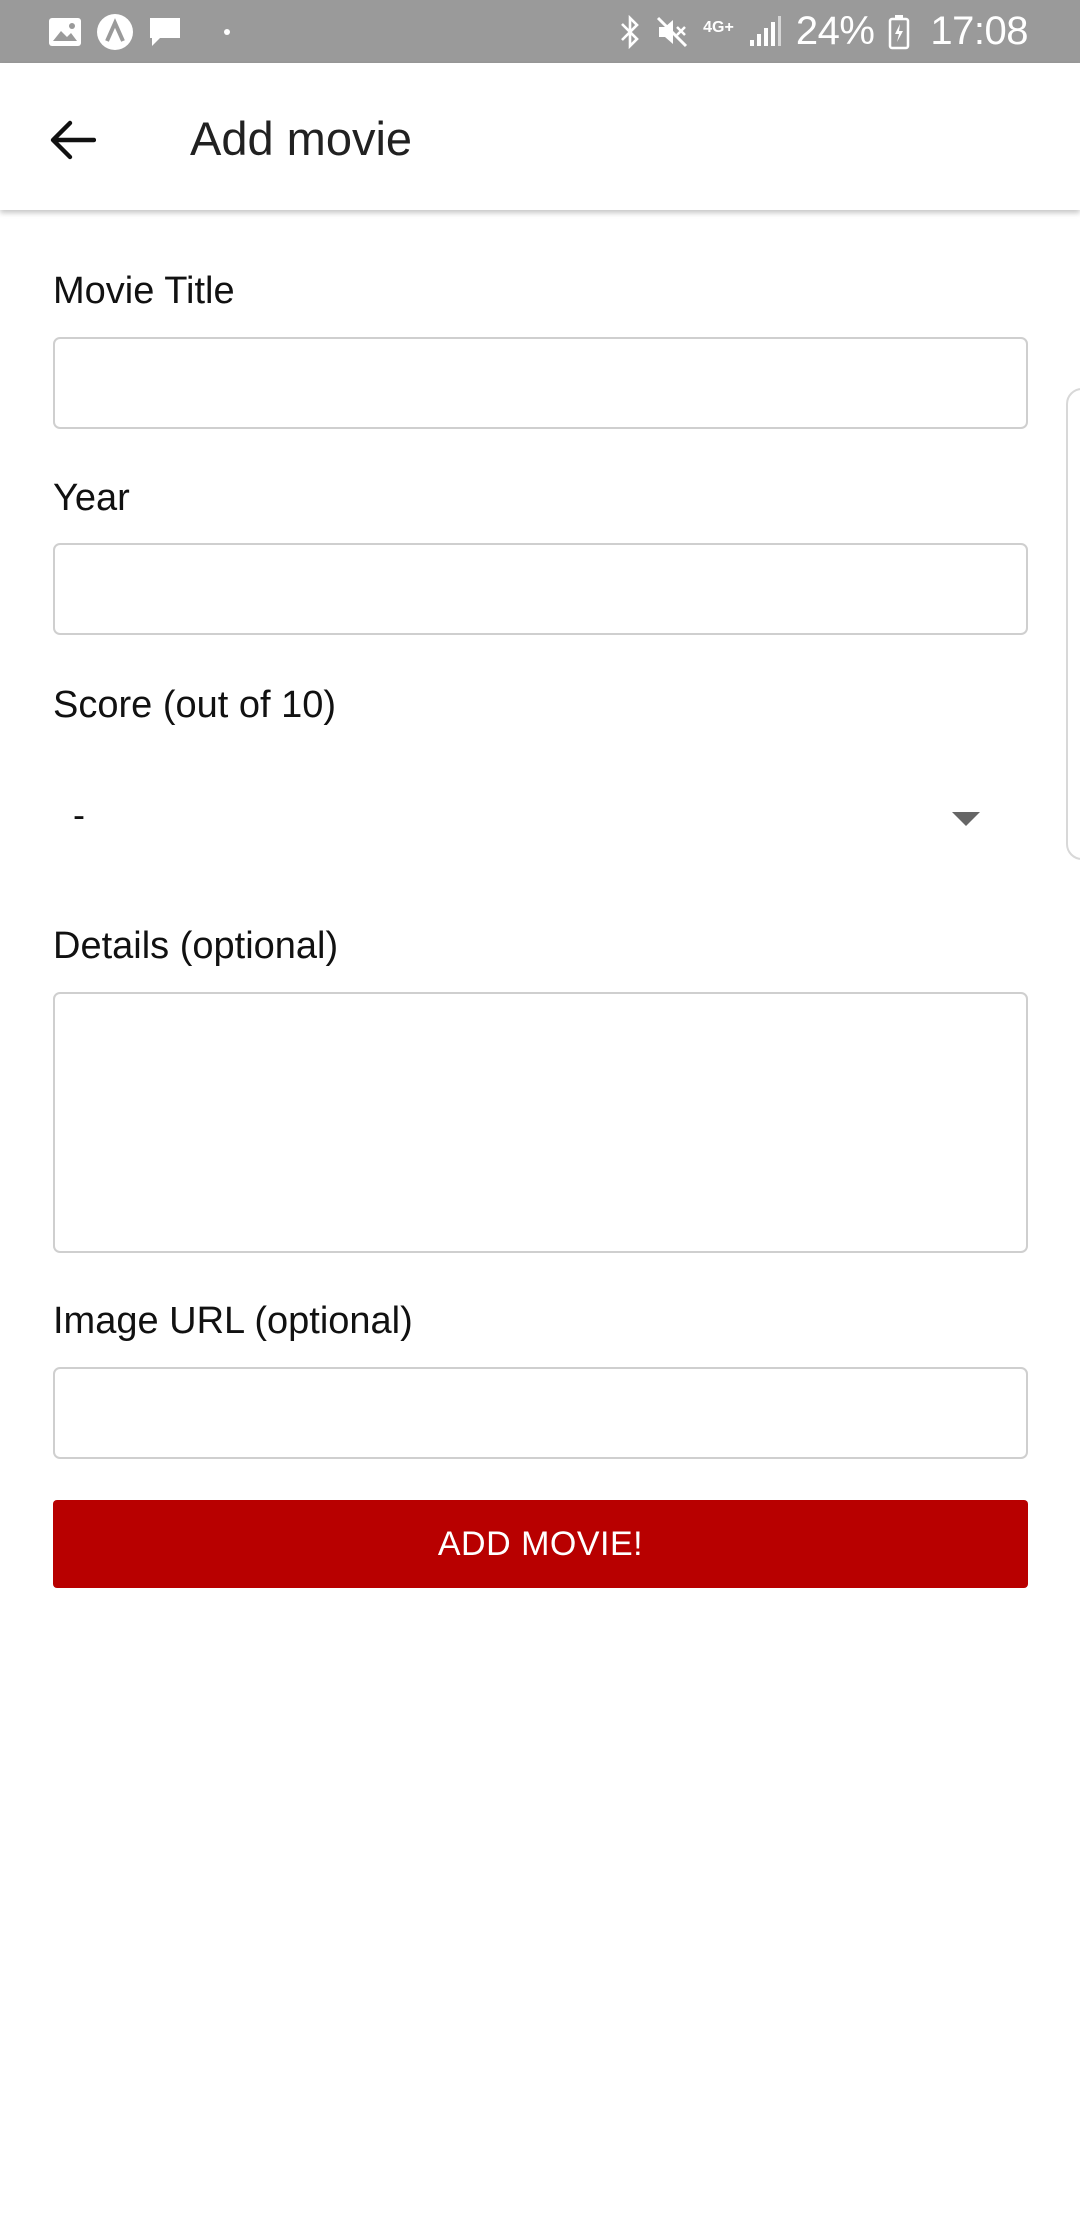 The image size is (1080, 2220). Describe the element at coordinates (540, 1413) in the screenshot. I see `image-url-input` at that location.